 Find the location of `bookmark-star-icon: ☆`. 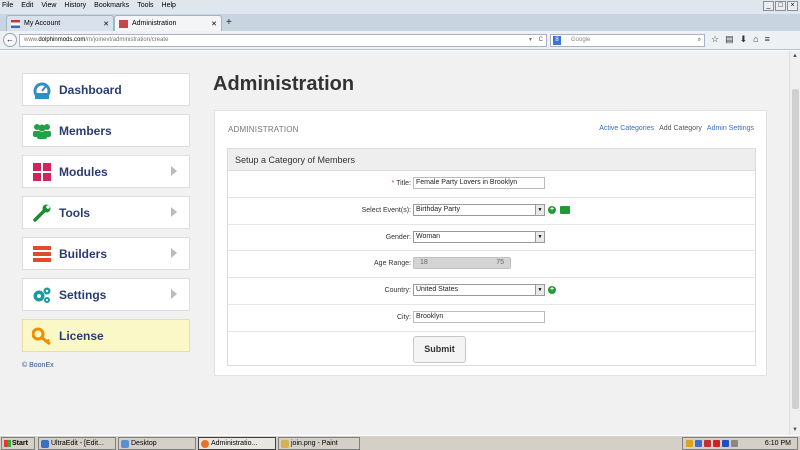

bookmark-star-icon: ☆ is located at coordinates (715, 39).